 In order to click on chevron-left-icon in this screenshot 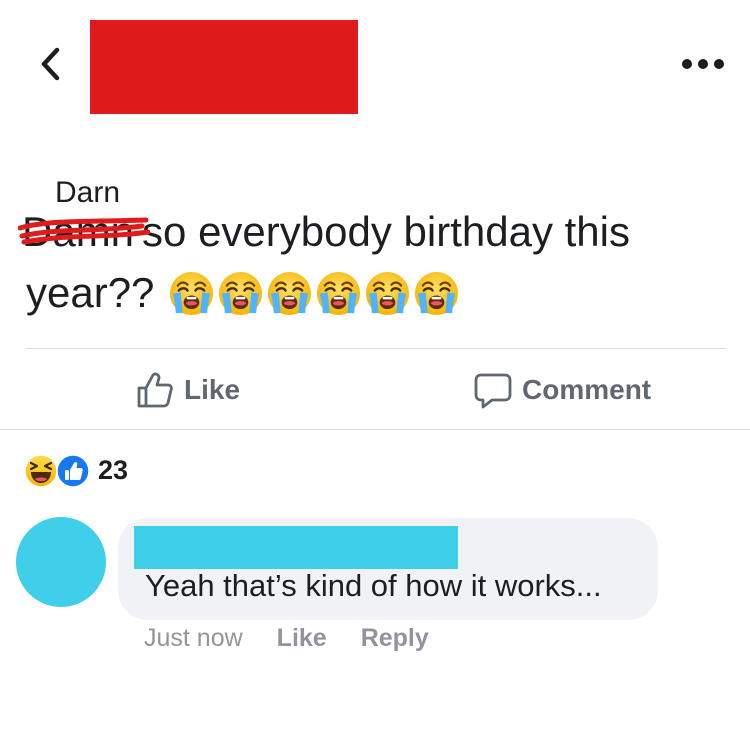, I will do `click(50, 64)`.